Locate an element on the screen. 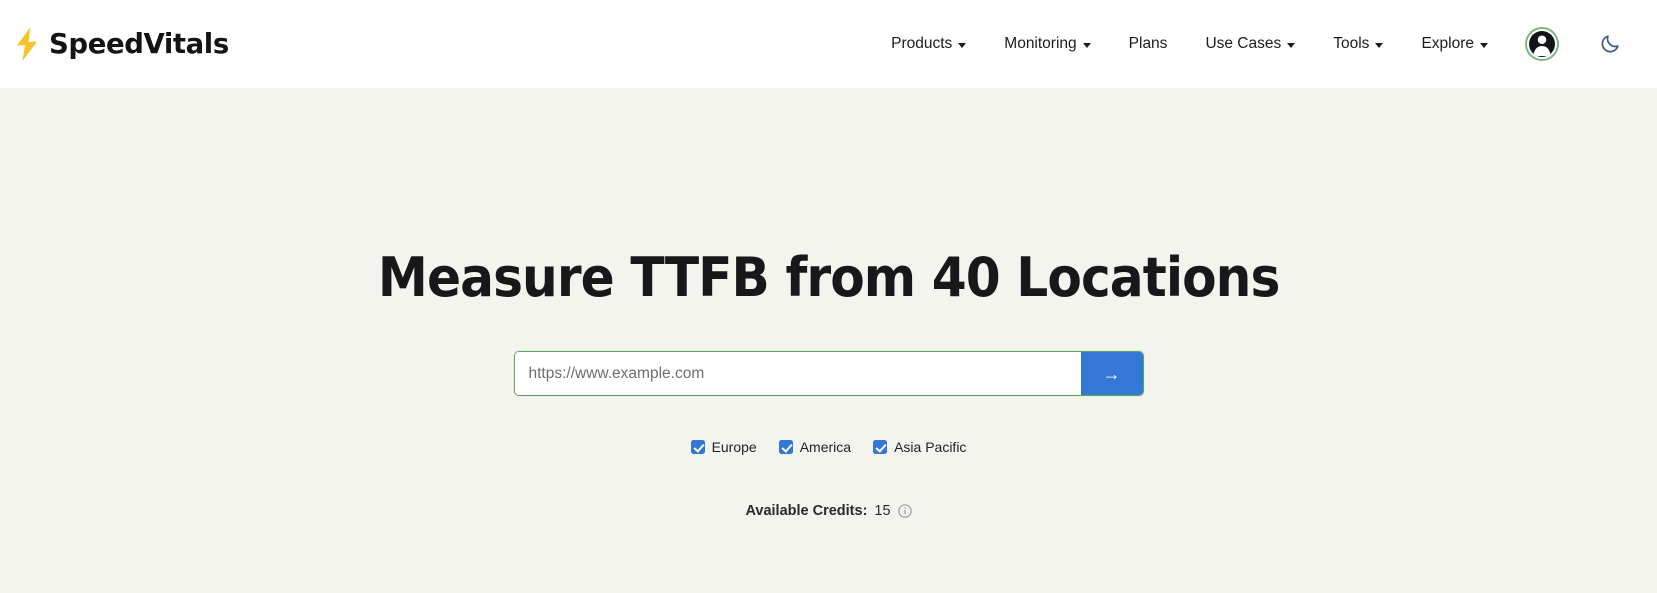 The image size is (1657, 593). moon-icon is located at coordinates (1610, 44).